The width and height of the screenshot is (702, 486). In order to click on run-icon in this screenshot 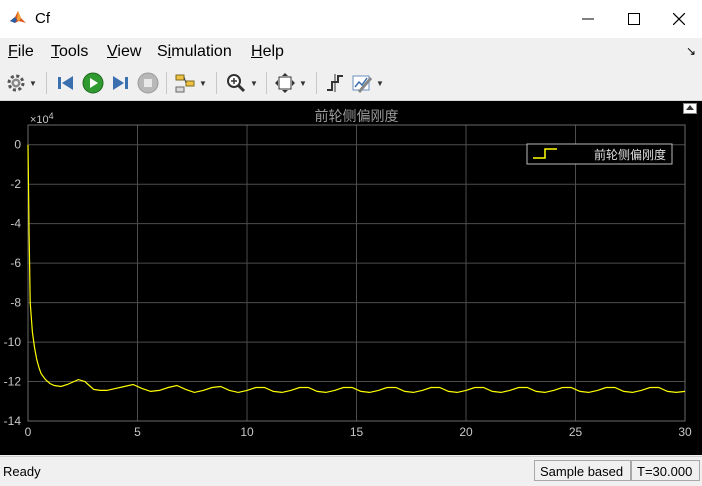, I will do `click(93, 83)`.